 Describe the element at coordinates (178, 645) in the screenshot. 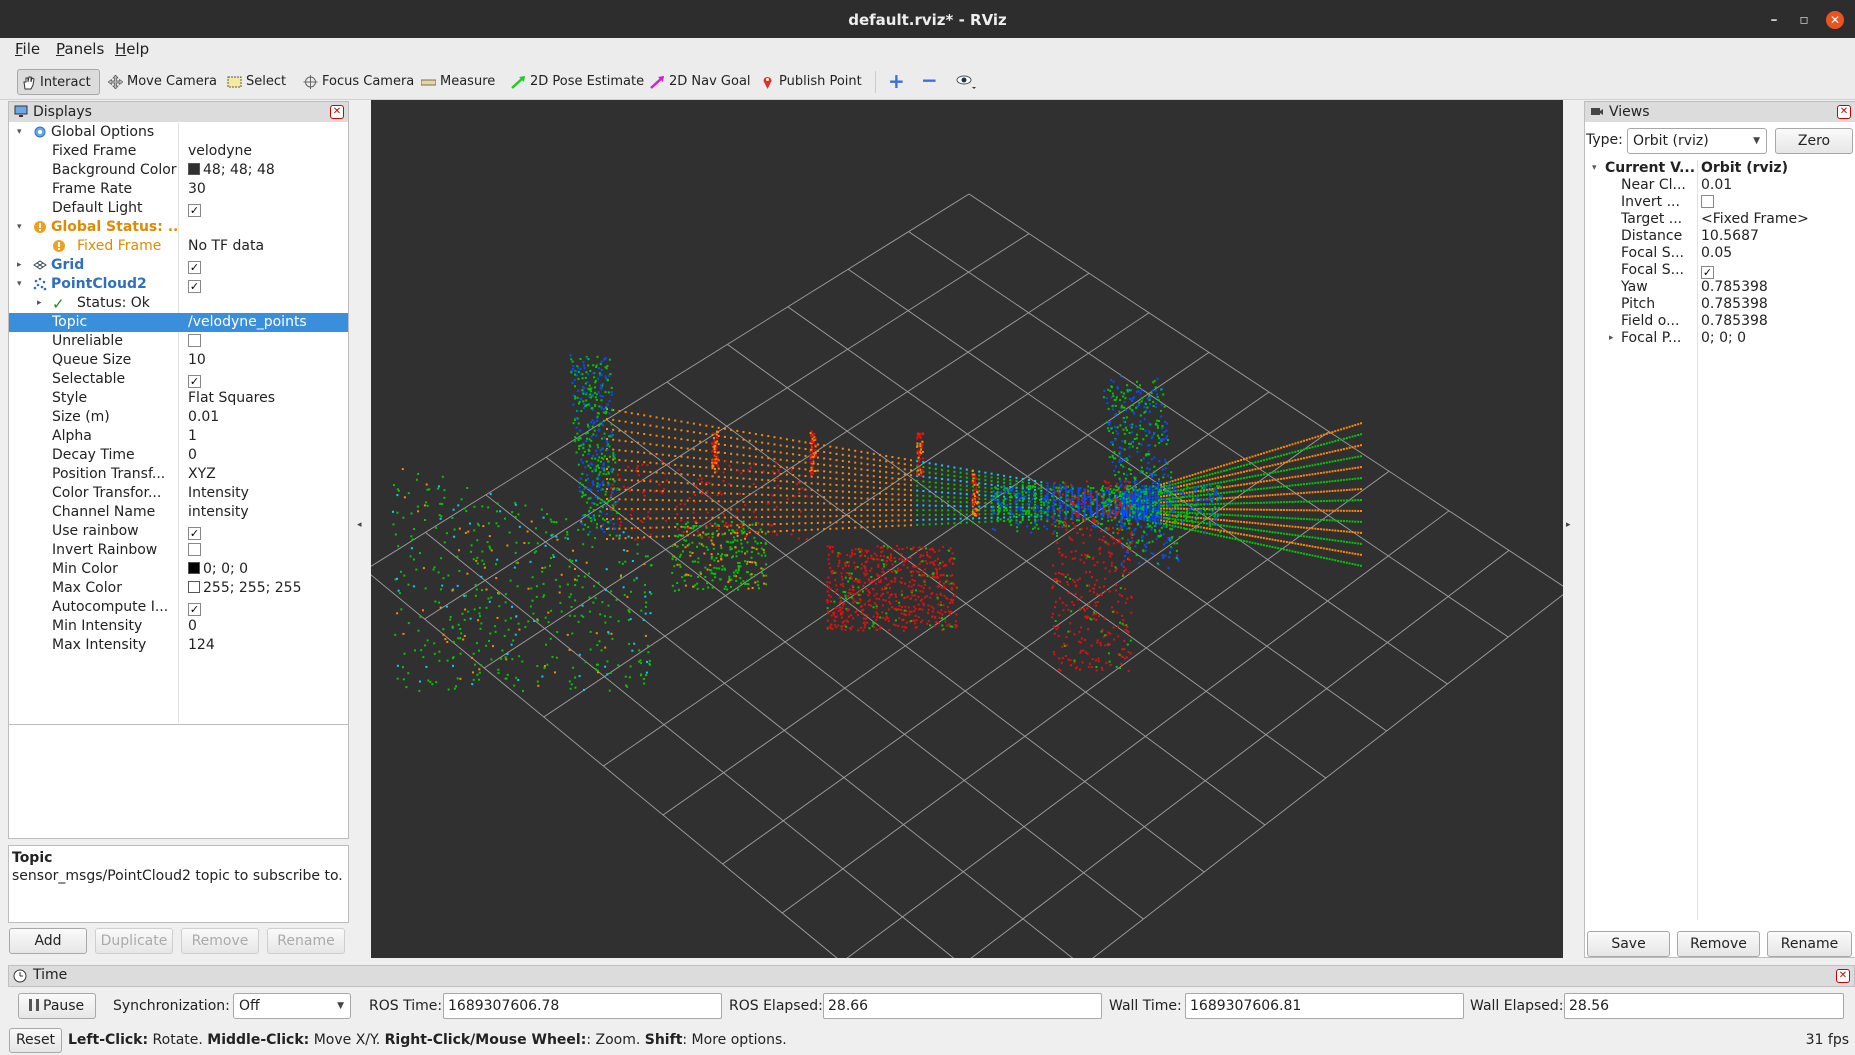

I see `display-row-max-intensity: Max Intensity 124` at that location.